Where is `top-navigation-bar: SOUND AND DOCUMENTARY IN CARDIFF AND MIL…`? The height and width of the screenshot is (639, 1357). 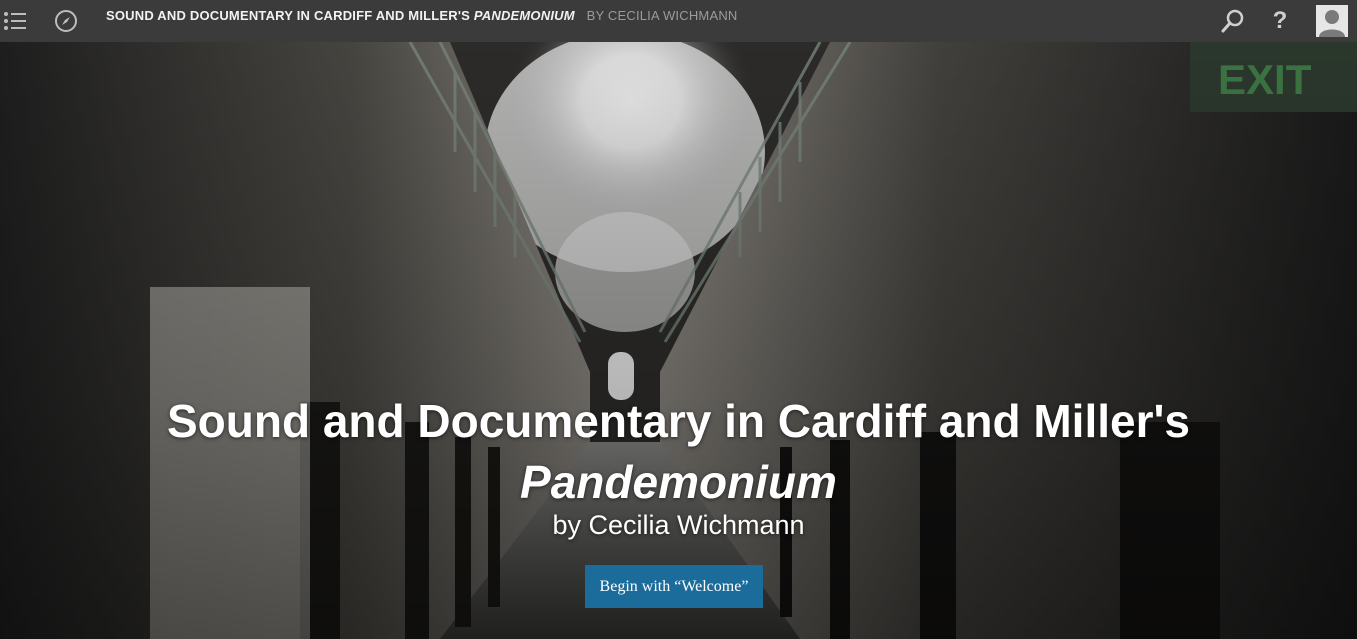
top-navigation-bar: SOUND AND DOCUMENTARY IN CARDIFF AND MIL… is located at coordinates (678, 21).